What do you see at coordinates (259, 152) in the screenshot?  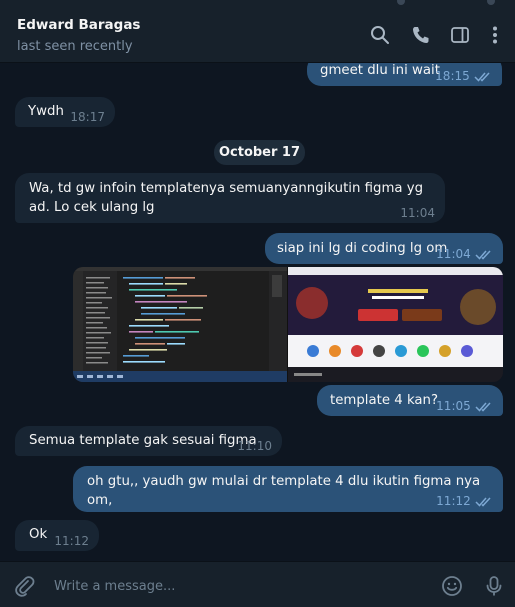 I see `date-divider: October 17` at bounding box center [259, 152].